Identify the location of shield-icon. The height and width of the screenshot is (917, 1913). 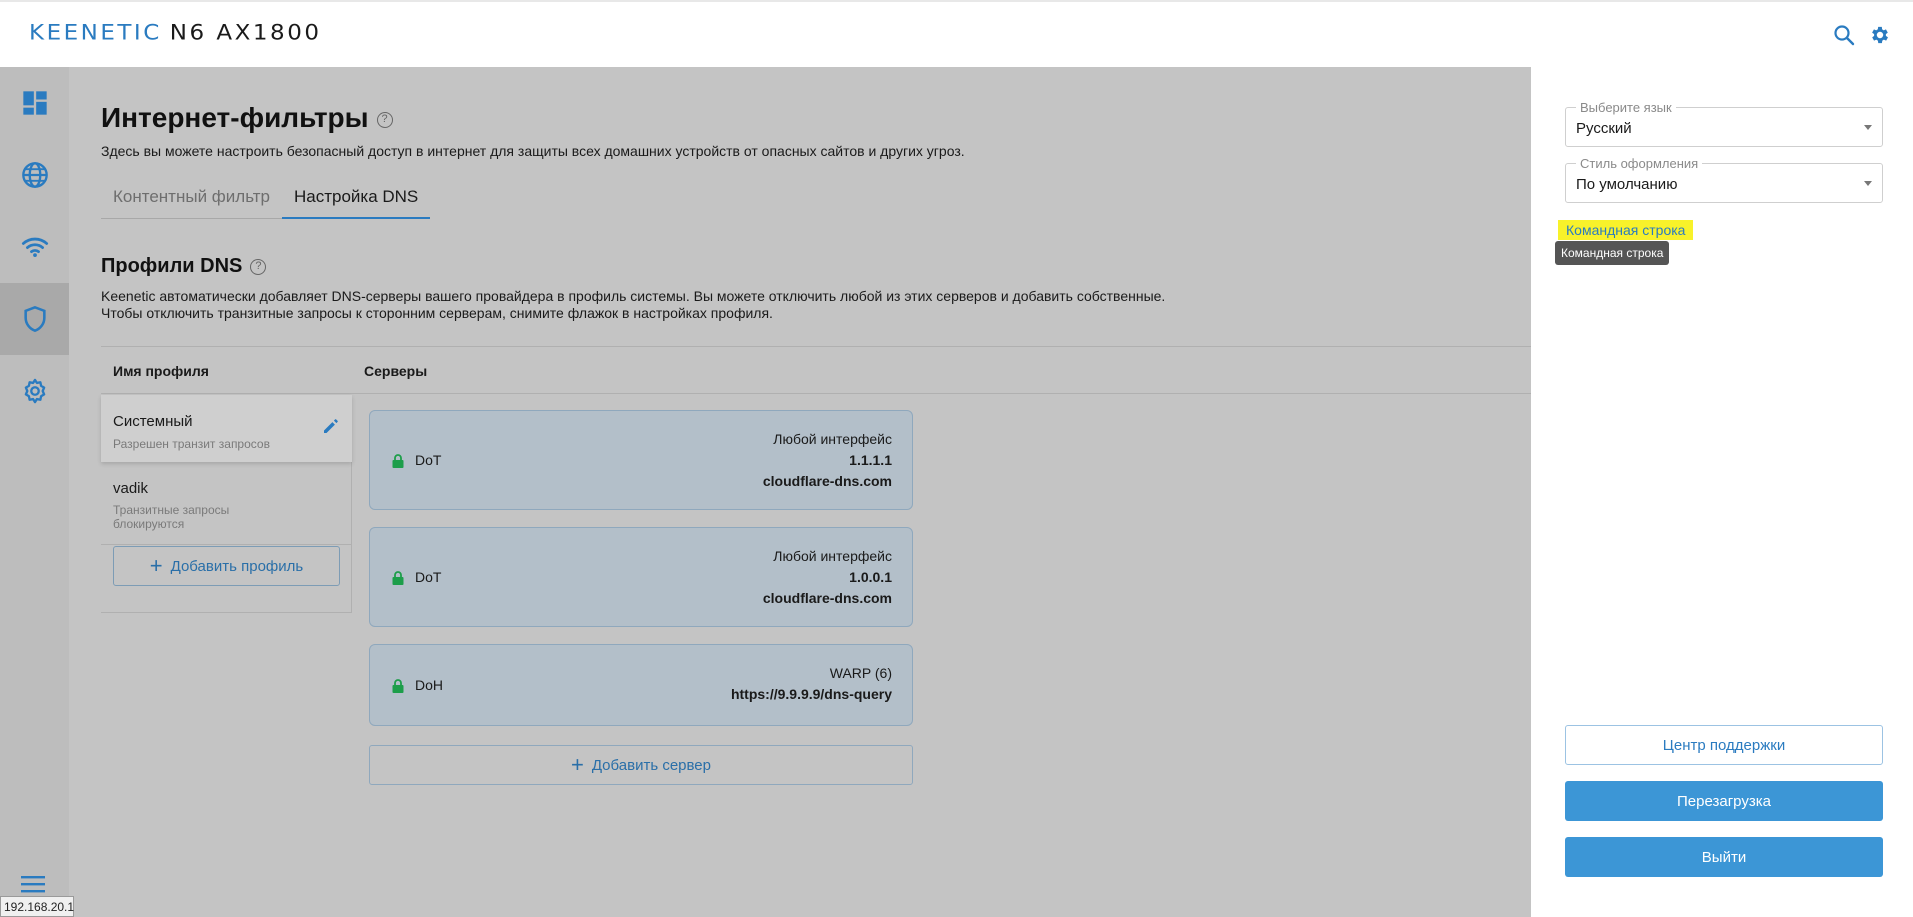
(34, 319).